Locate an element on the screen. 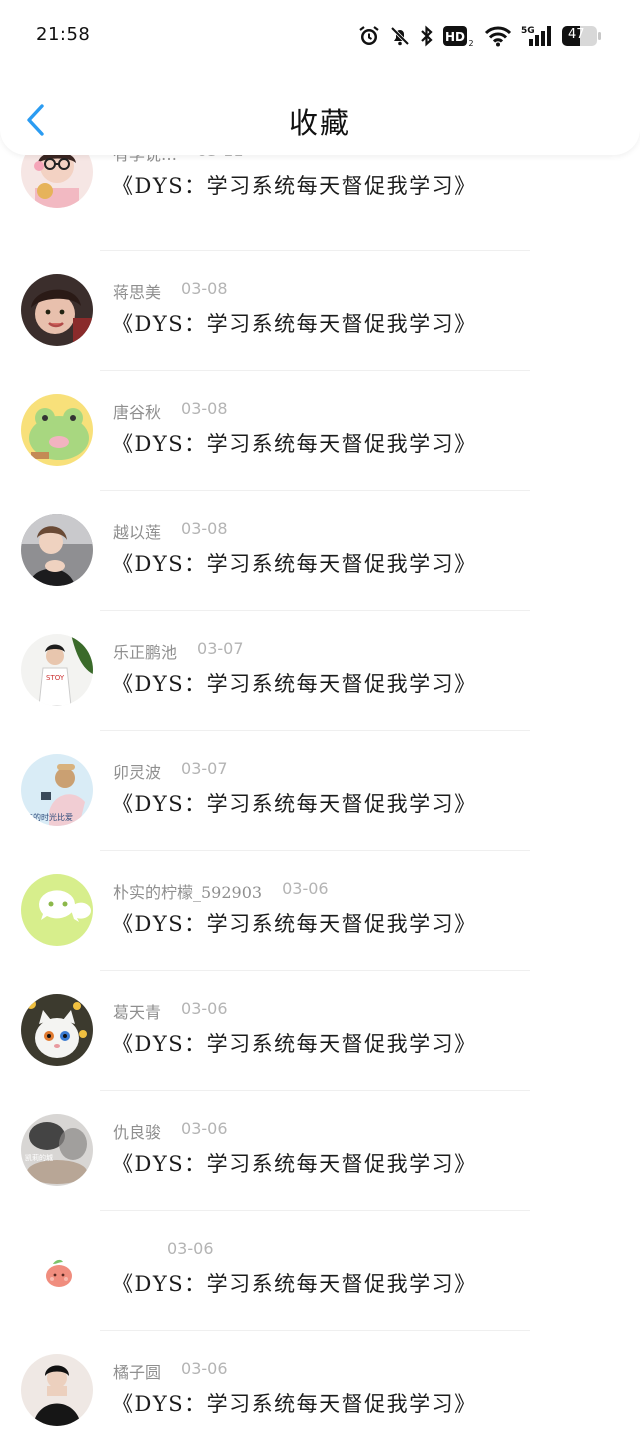  avatar: STOY is located at coordinates (57, 670).